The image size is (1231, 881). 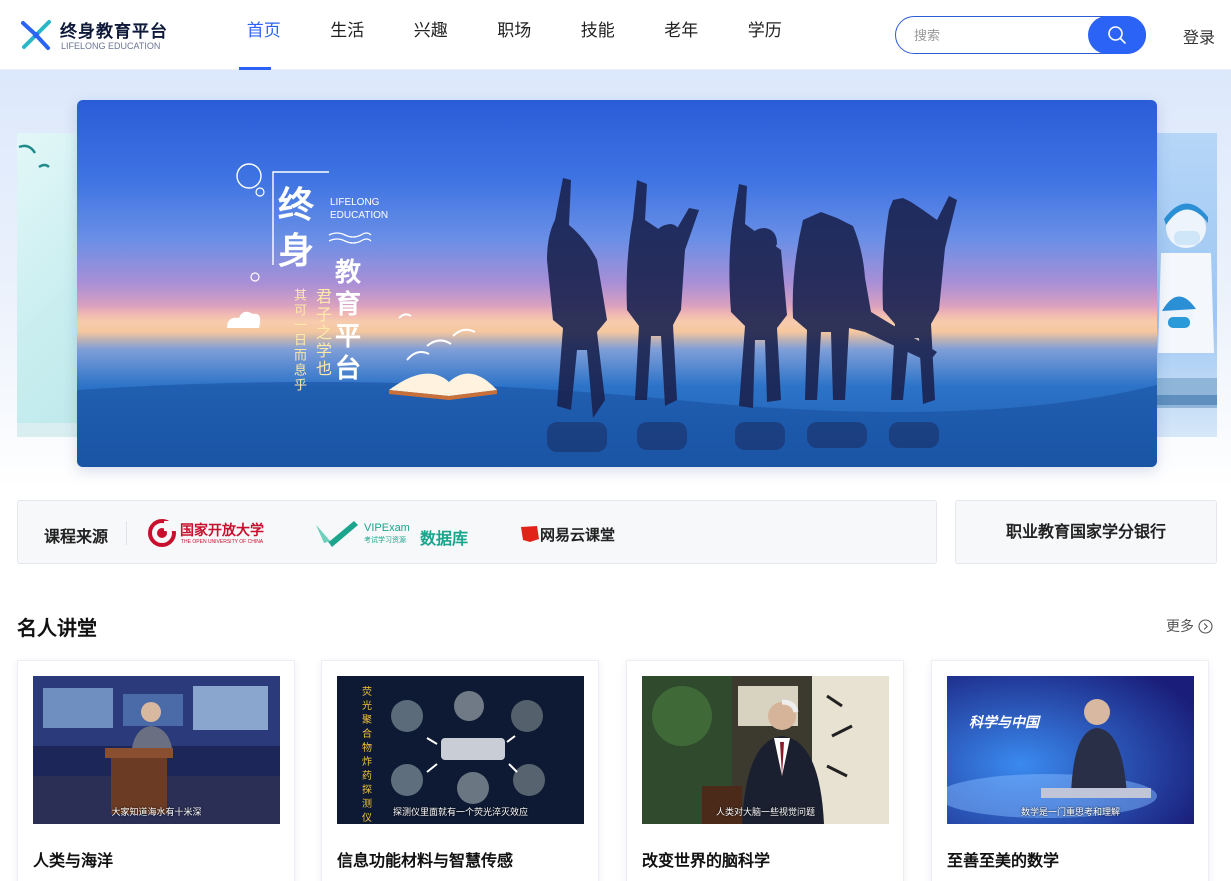 I want to click on netease-emblem-icon, so click(x=530, y=534).